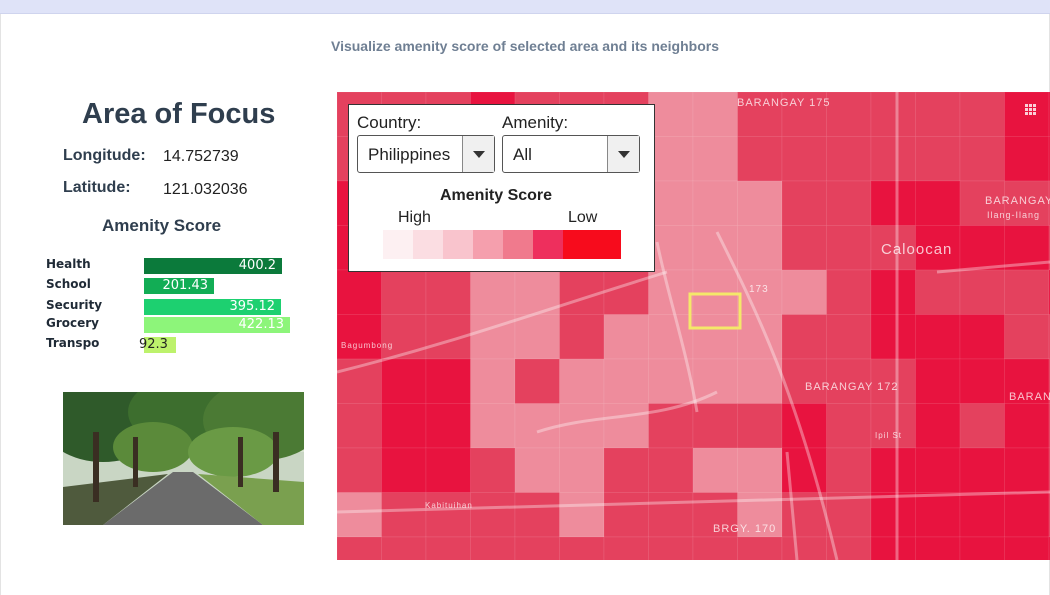  What do you see at coordinates (1030, 109) in the screenshot?
I see `grid-menu-icon` at bounding box center [1030, 109].